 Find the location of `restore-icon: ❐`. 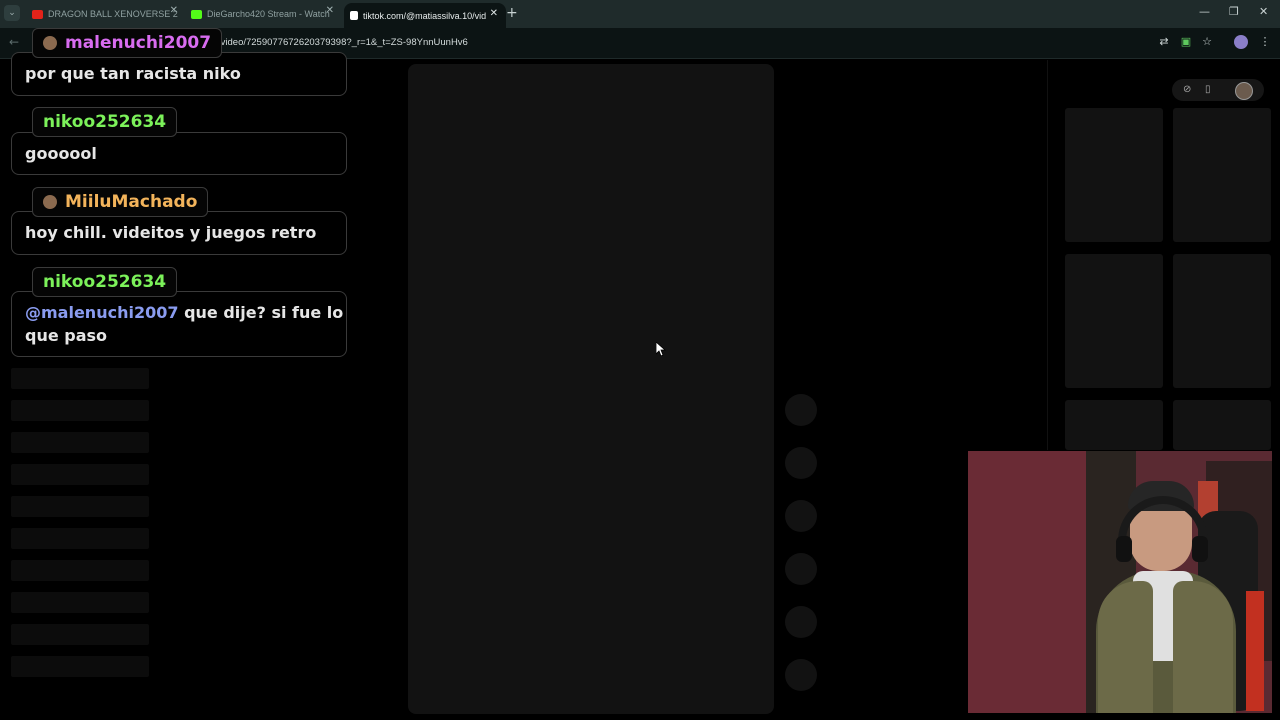

restore-icon: ❐ is located at coordinates (1234, 11).